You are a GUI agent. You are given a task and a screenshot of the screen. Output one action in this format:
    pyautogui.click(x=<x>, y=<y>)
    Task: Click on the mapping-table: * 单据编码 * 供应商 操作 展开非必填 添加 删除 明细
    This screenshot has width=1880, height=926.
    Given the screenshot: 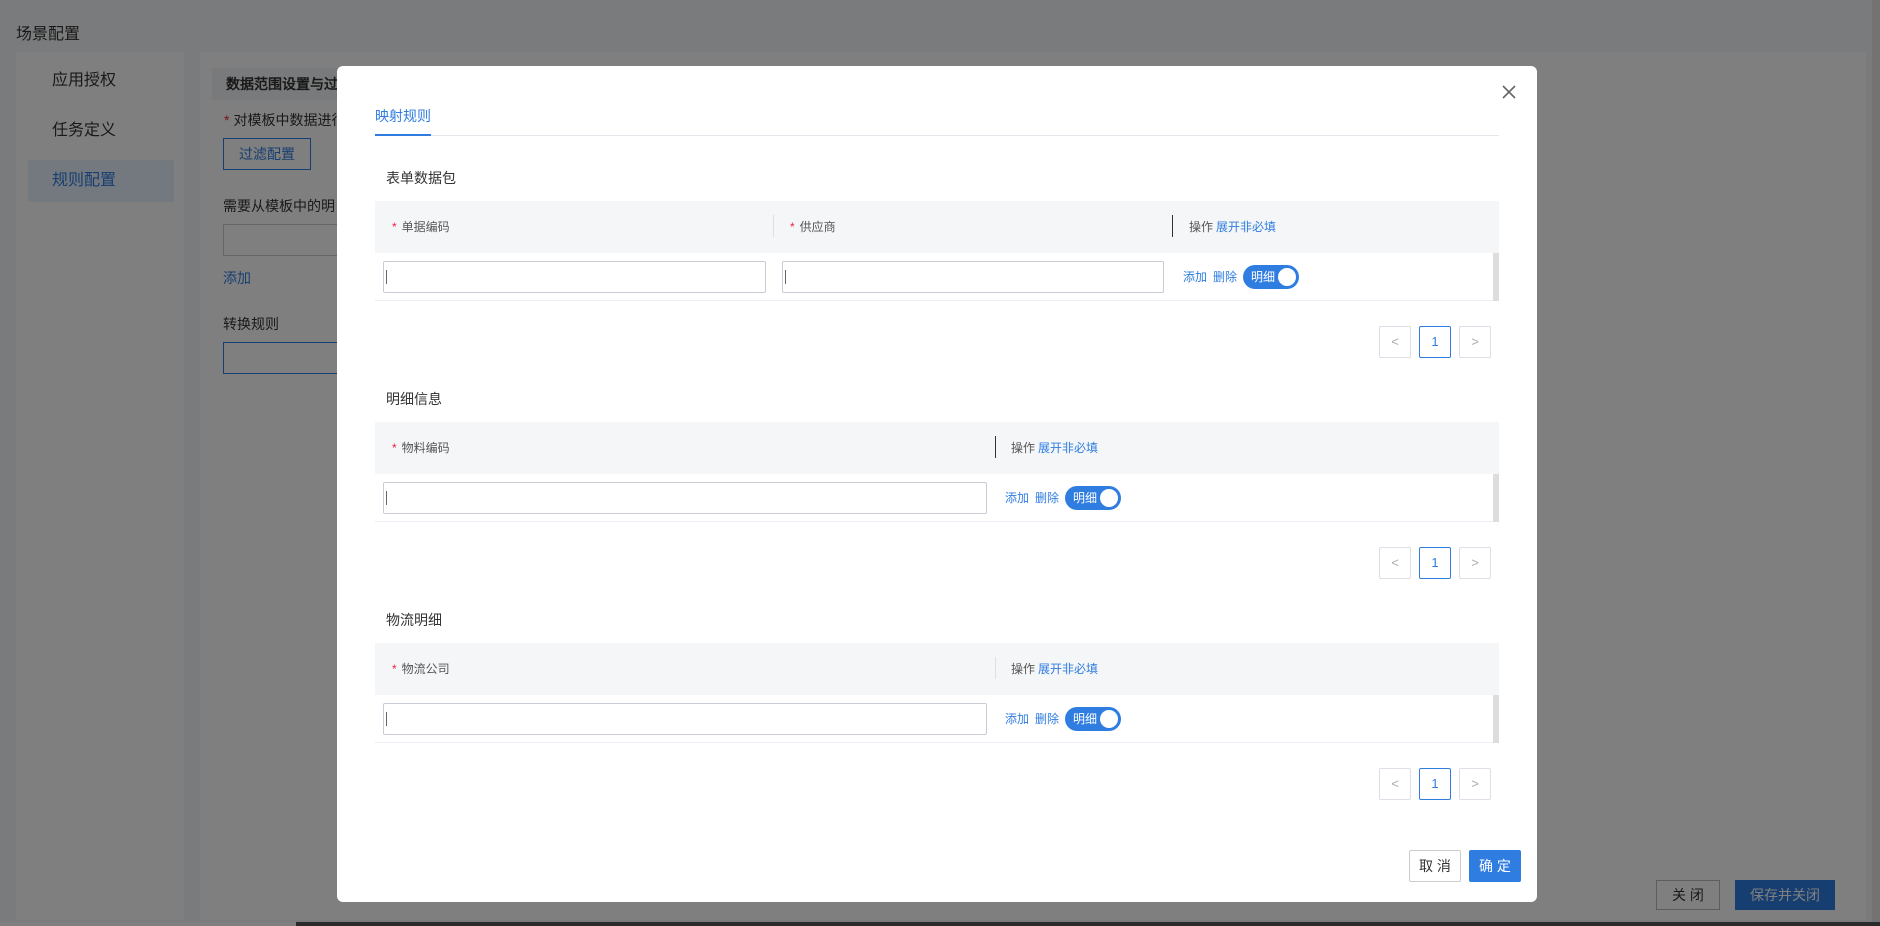 What is the action you would take?
    pyautogui.click(x=937, y=251)
    